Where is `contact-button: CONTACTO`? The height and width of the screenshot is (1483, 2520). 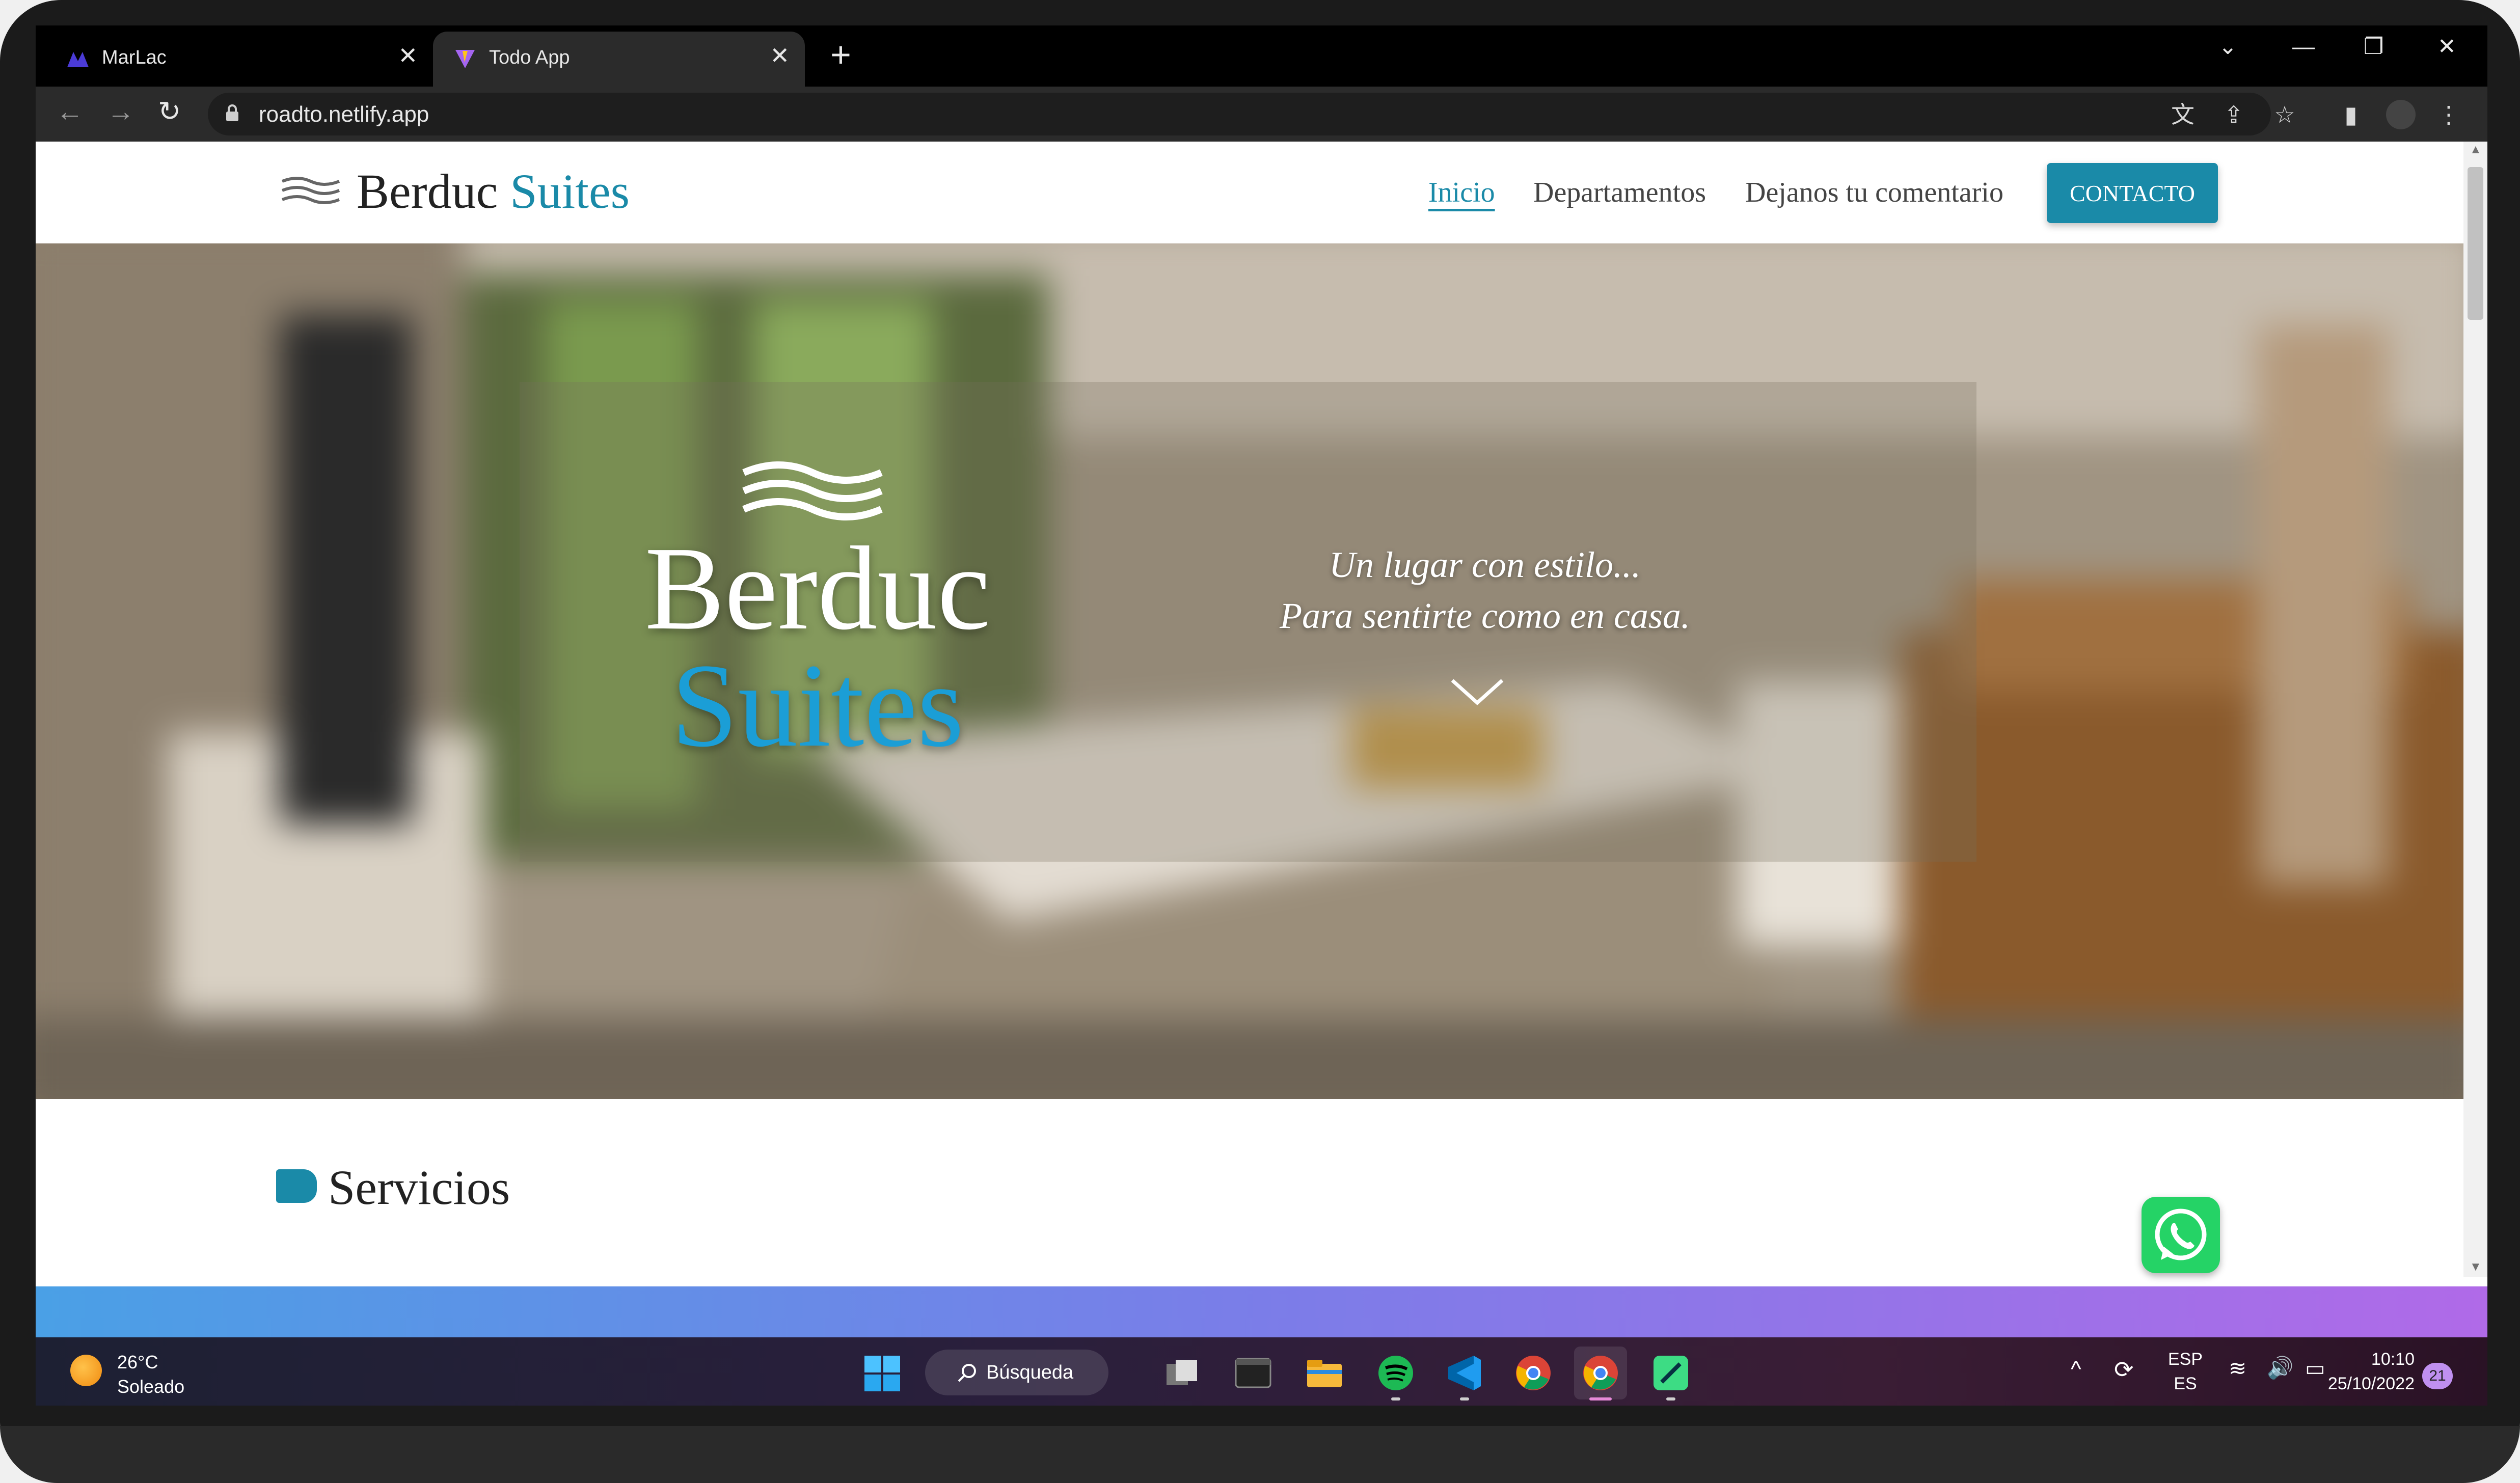
contact-button: CONTACTO is located at coordinates (2132, 193).